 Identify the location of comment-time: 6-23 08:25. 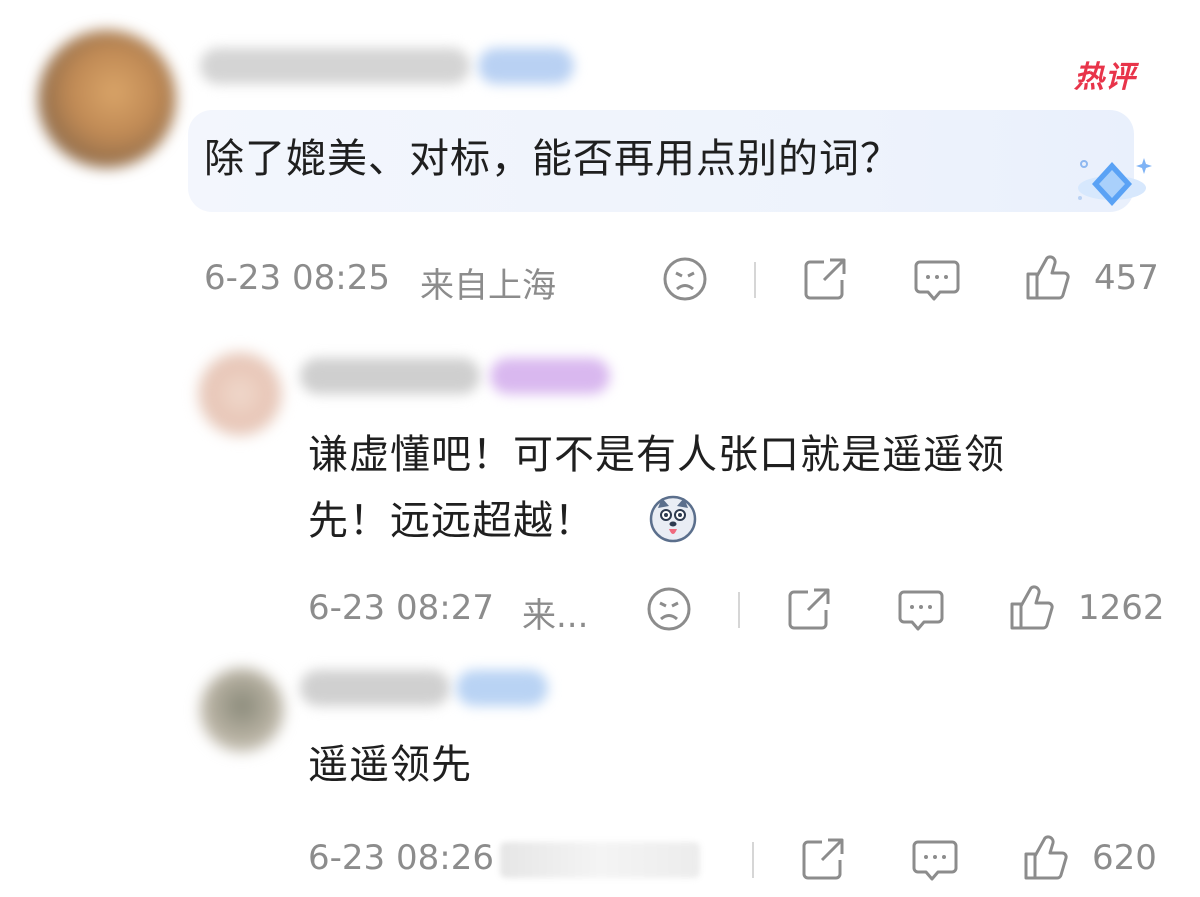
(297, 278).